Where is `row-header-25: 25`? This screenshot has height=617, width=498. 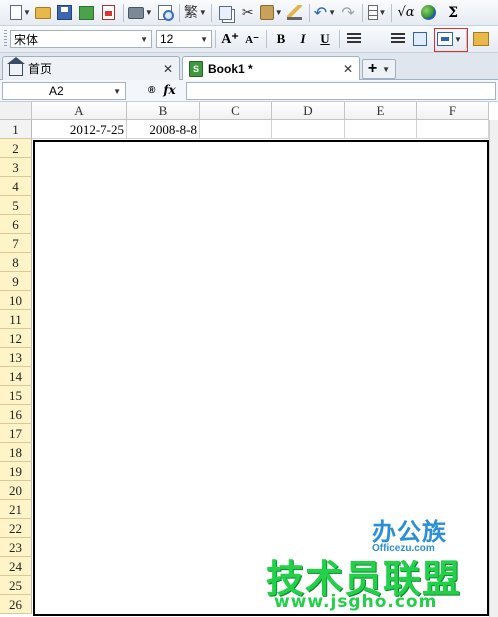 row-header-25: 25 is located at coordinates (16, 585).